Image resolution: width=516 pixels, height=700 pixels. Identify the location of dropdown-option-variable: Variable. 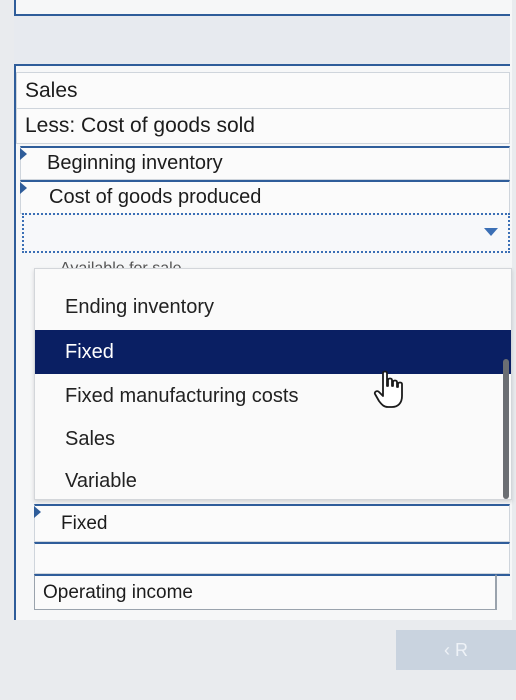
(273, 481).